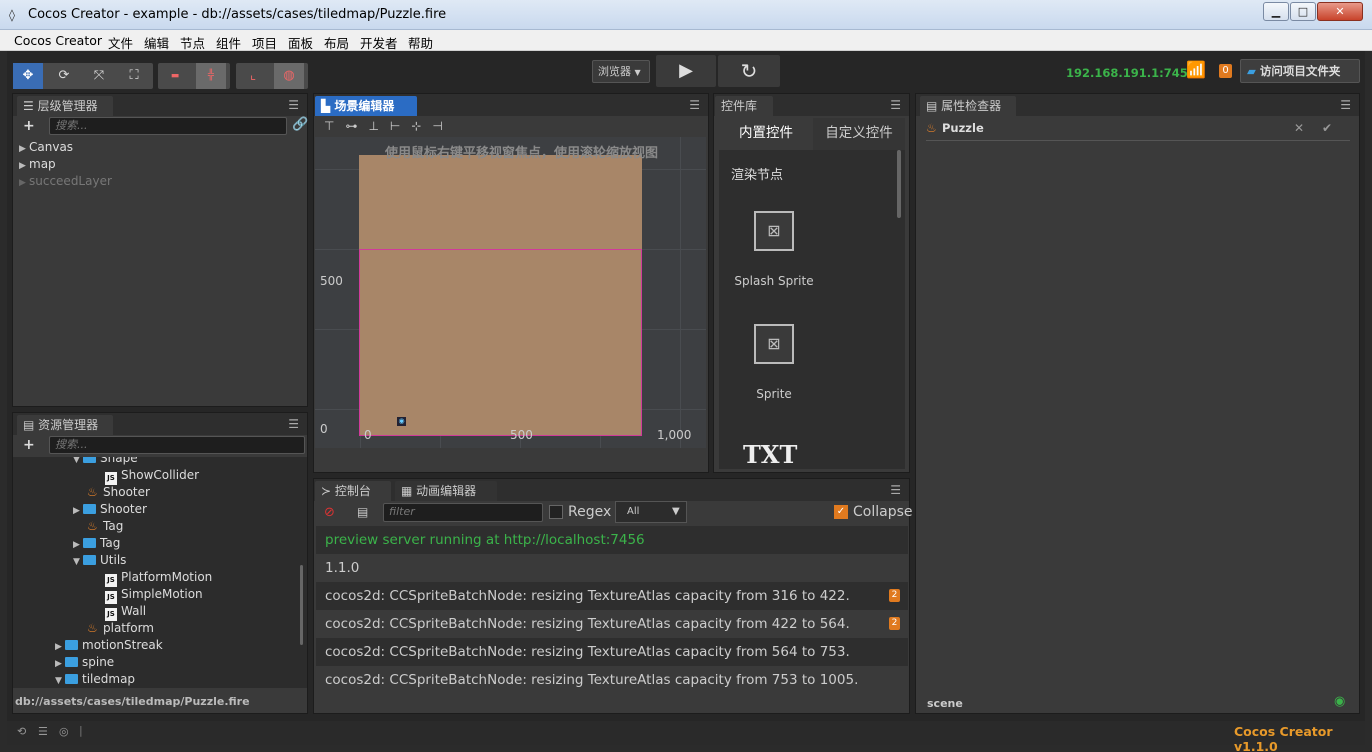 Image resolution: width=1372 pixels, height=752 pixels. What do you see at coordinates (110, 509) in the screenshot?
I see `asset-folder-shooter: ▶ Shooter` at bounding box center [110, 509].